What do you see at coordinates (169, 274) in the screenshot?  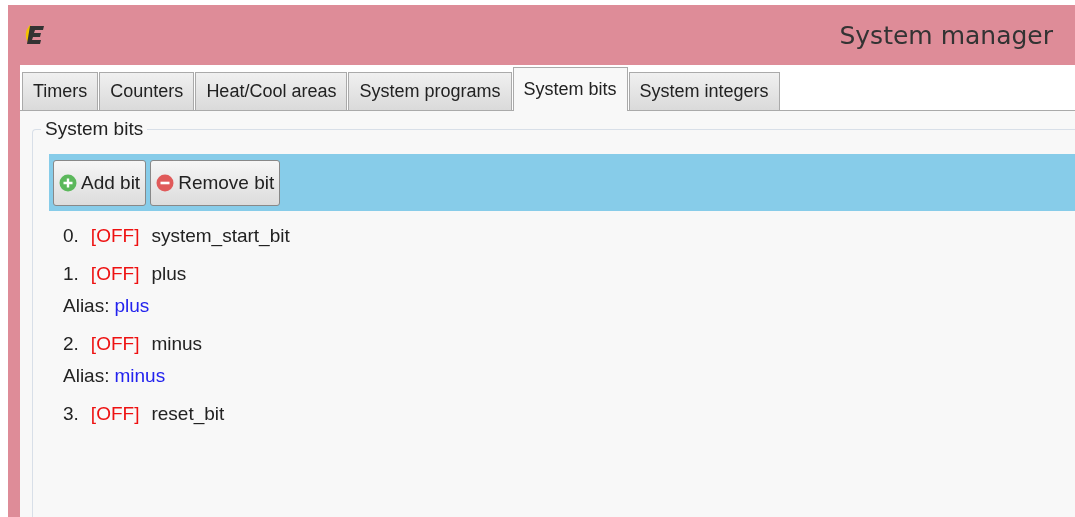 I see `bit-name: plus` at bounding box center [169, 274].